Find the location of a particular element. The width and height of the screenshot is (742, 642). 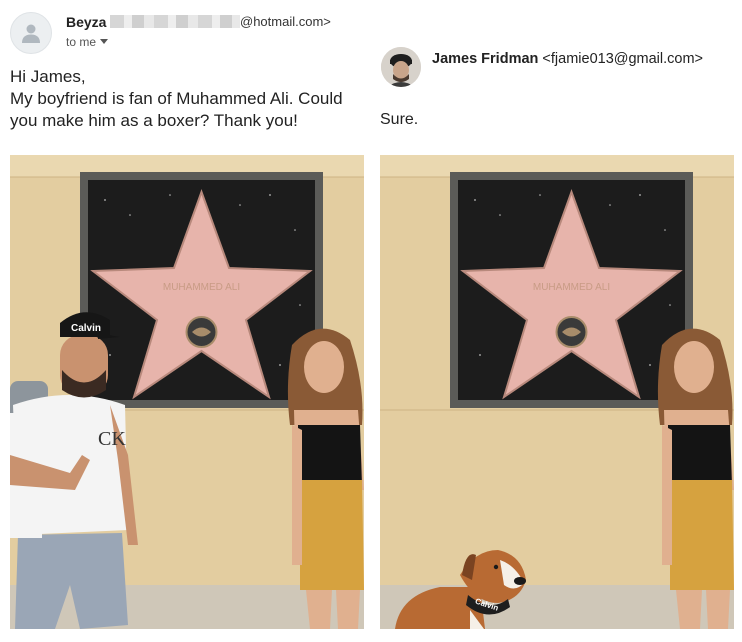

sender-name: Beyza is located at coordinates (86, 22).